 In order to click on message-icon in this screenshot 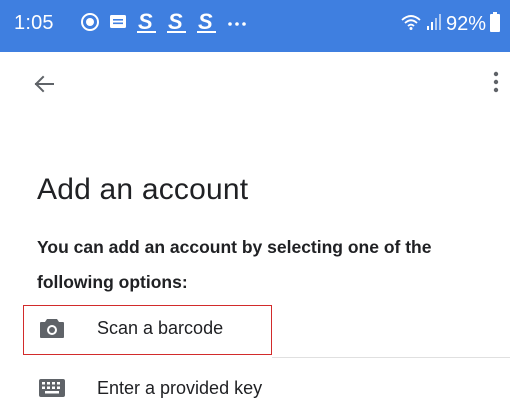, I will do `click(118, 24)`.